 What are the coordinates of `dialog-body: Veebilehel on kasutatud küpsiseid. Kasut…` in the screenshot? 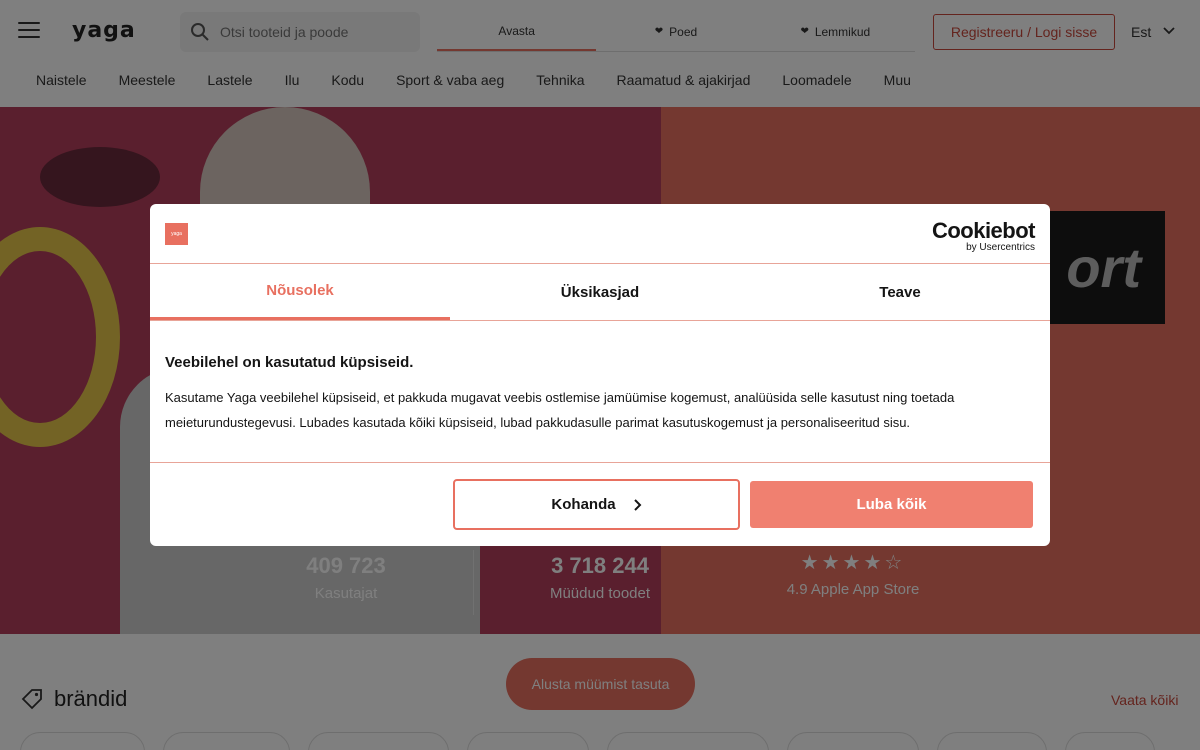 It's located at (600, 392).